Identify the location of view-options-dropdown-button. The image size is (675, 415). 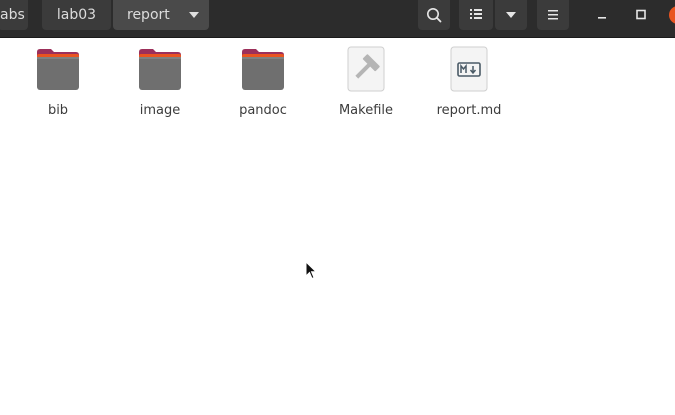
(511, 15).